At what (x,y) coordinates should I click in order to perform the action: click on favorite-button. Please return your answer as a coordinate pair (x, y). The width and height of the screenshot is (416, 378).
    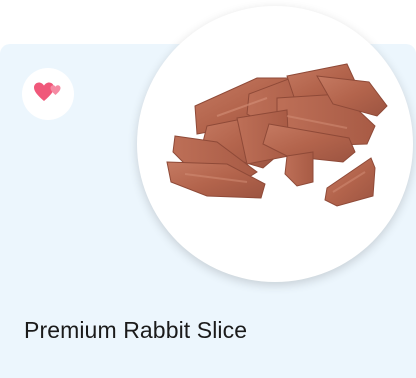
    Looking at the image, I should click on (48, 94).